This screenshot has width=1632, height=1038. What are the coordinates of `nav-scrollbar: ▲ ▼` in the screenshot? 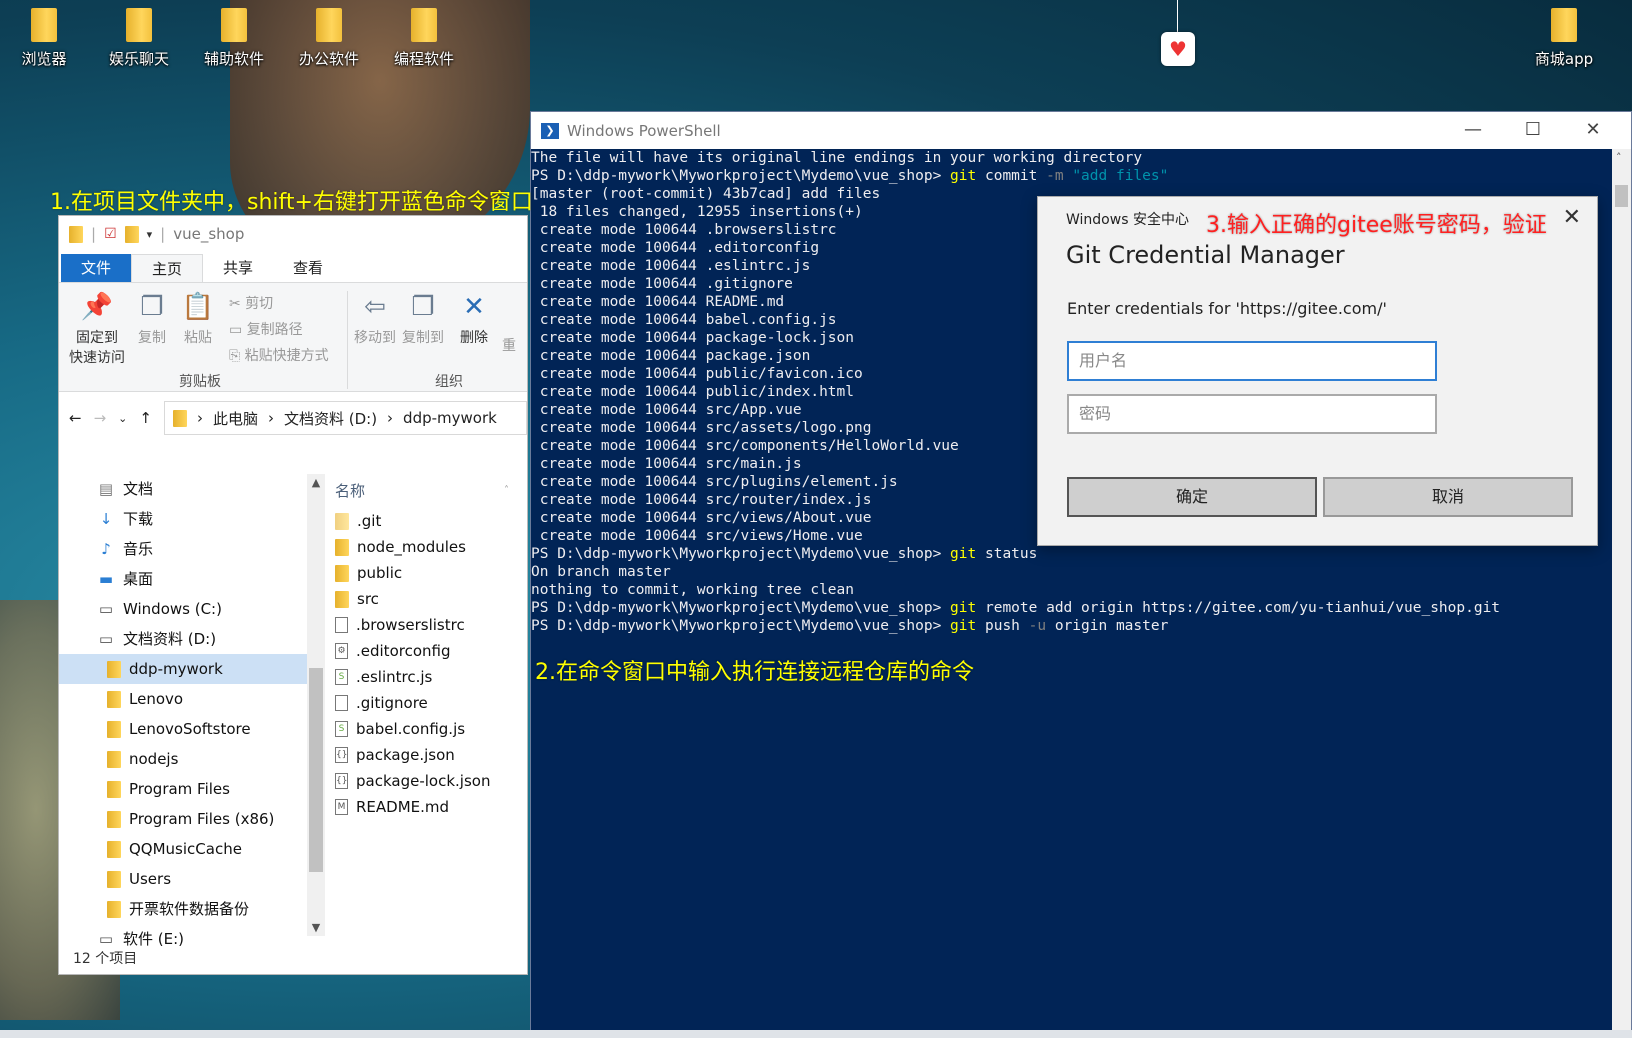 It's located at (316, 705).